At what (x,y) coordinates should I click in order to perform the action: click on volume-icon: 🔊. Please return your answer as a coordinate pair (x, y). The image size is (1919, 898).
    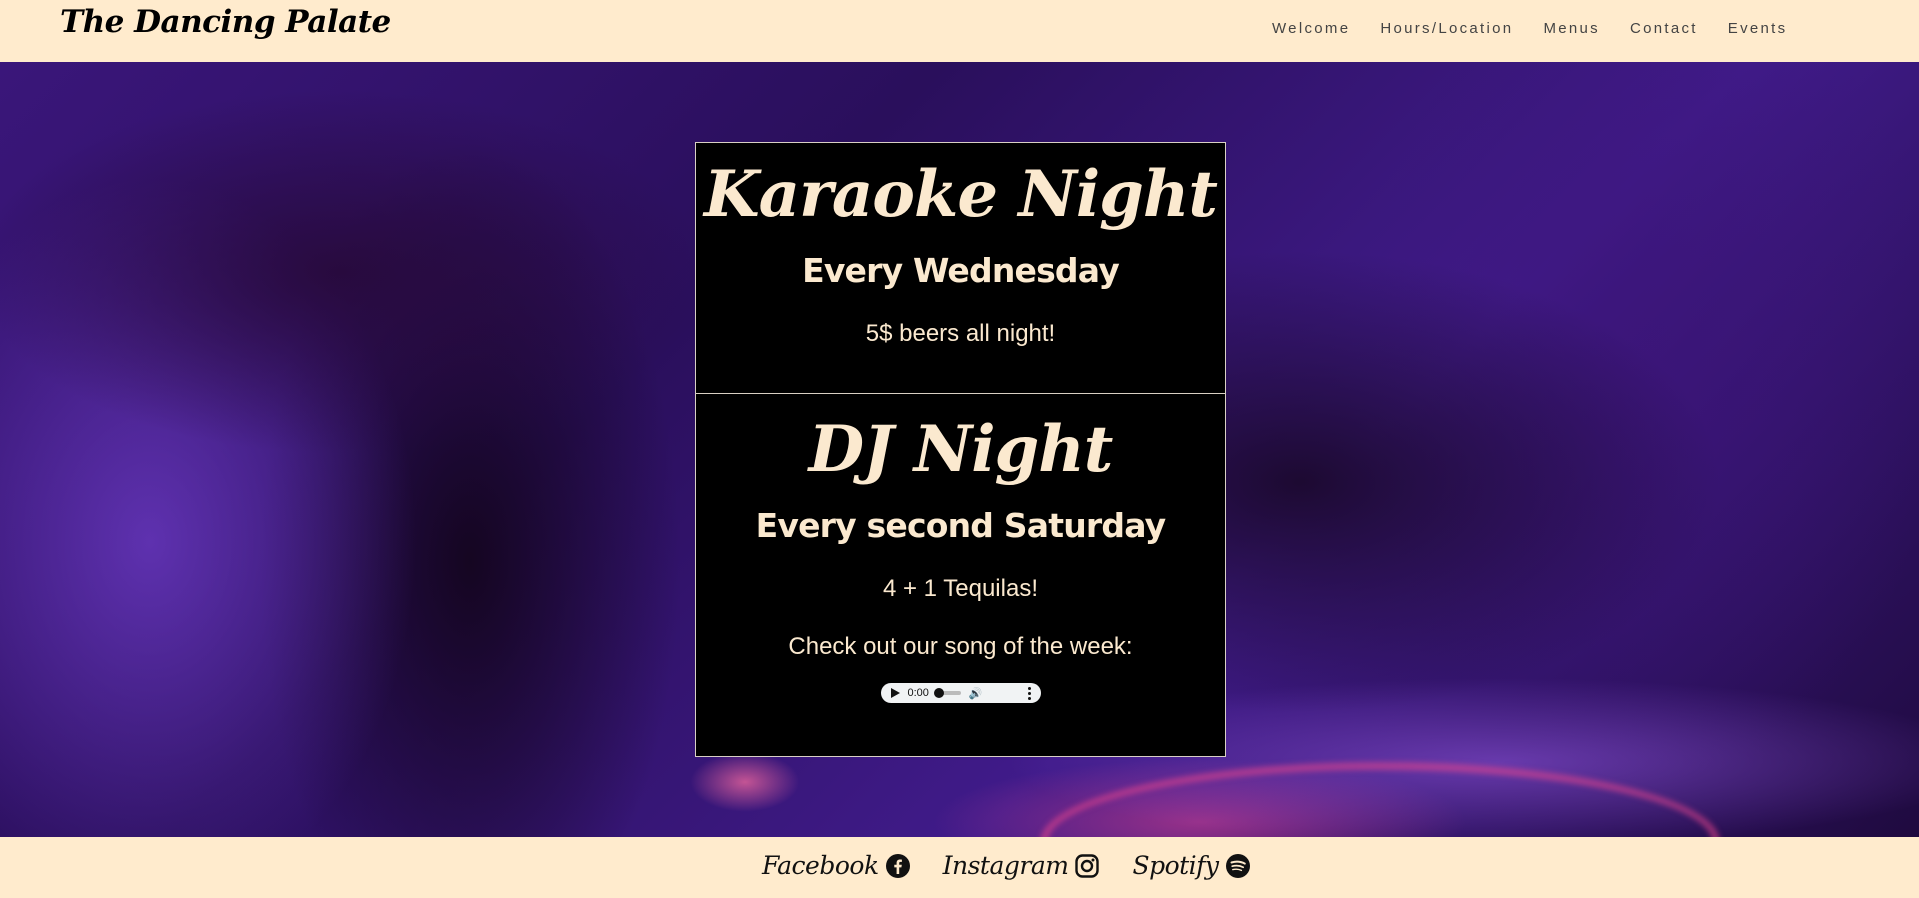
    Looking at the image, I should click on (976, 693).